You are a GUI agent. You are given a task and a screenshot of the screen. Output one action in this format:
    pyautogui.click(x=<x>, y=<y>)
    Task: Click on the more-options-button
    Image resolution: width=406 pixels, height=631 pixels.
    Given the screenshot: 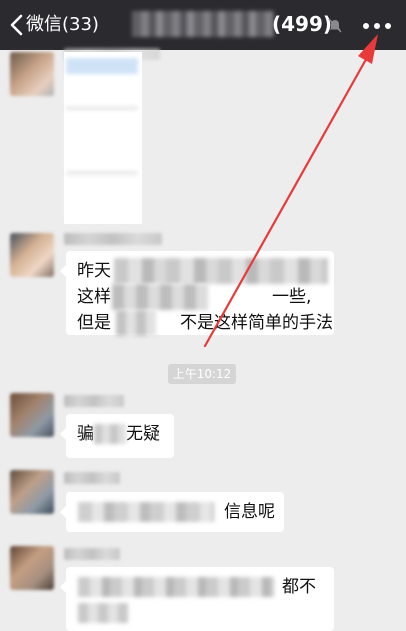 What is the action you would take?
    pyautogui.click(x=377, y=25)
    